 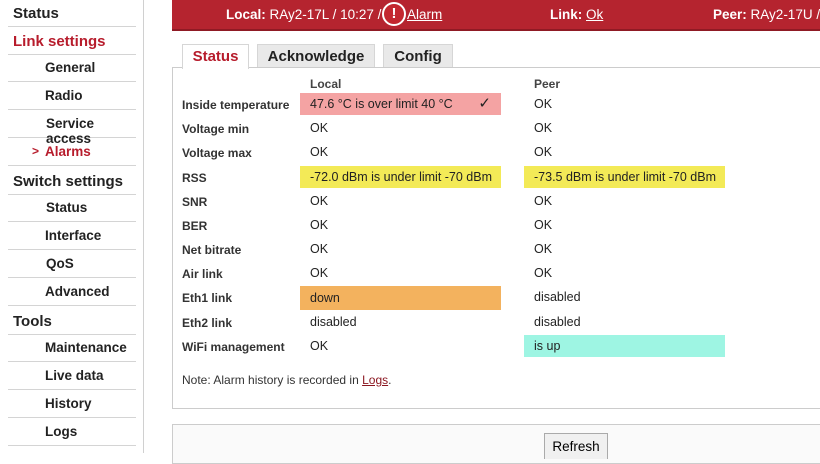 I want to click on sidebar-item-label: Interface, so click(x=73, y=235).